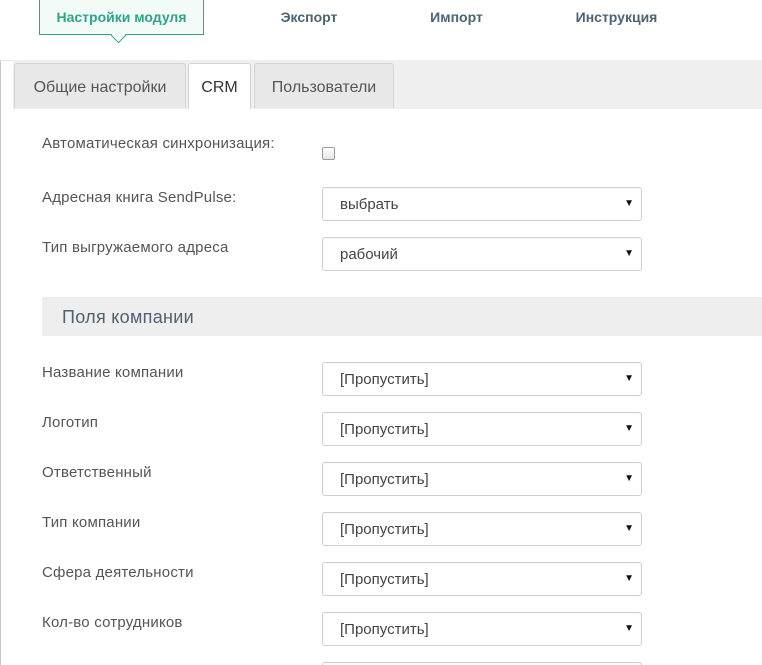  What do you see at coordinates (112, 622) in the screenshot?
I see `field-label-employees: Кол-во сотрудников` at bounding box center [112, 622].